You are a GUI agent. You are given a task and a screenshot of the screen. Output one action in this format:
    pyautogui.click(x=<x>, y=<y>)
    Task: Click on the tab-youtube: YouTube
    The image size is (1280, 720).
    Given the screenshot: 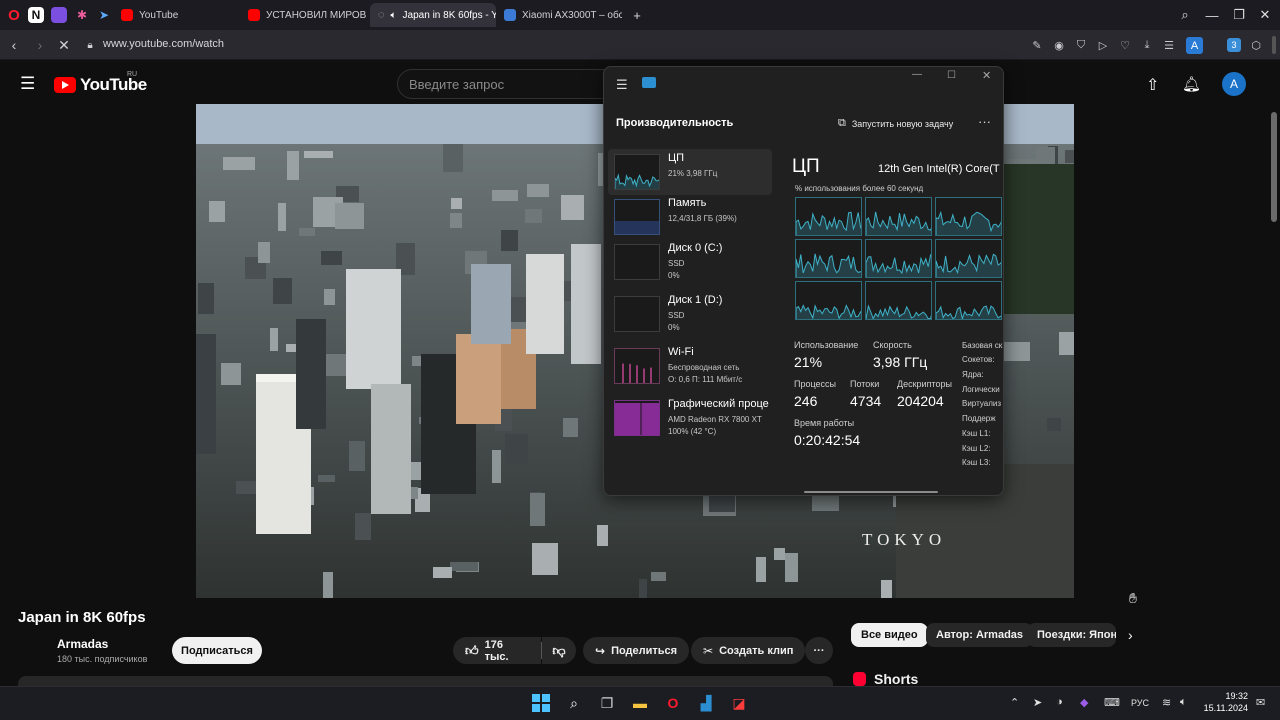 What is the action you would take?
    pyautogui.click(x=176, y=15)
    